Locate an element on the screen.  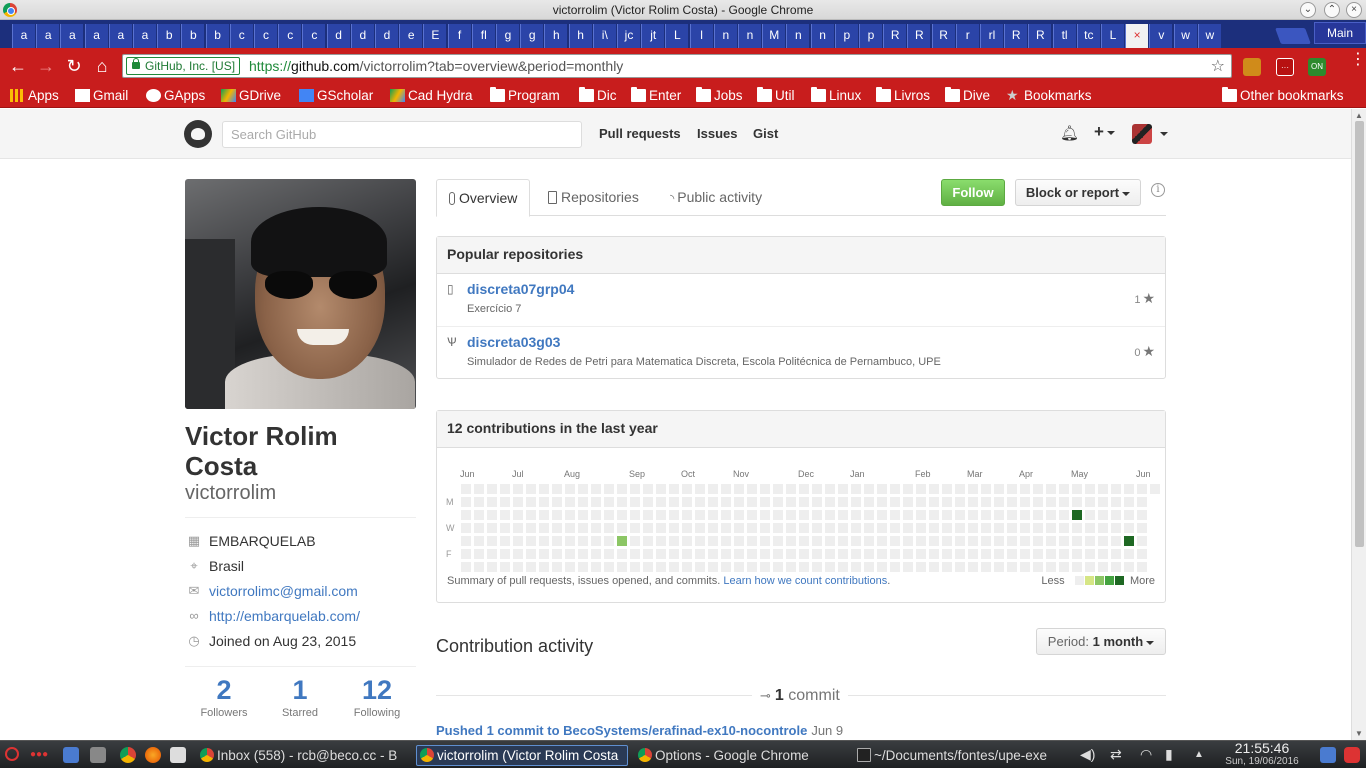
follow-button: Follow is located at coordinates (973, 192).